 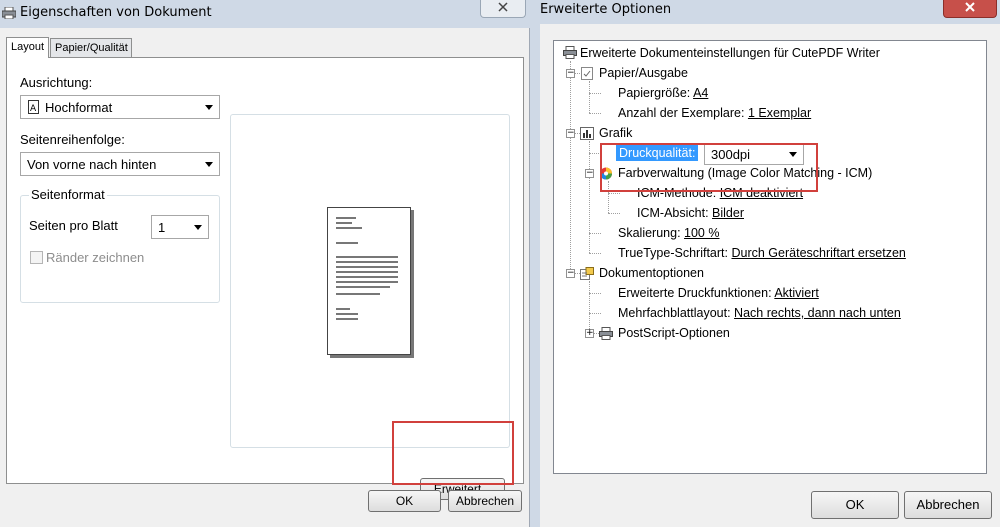 I want to click on page-order-label: Seitenreihenfolge:, so click(x=72, y=139).